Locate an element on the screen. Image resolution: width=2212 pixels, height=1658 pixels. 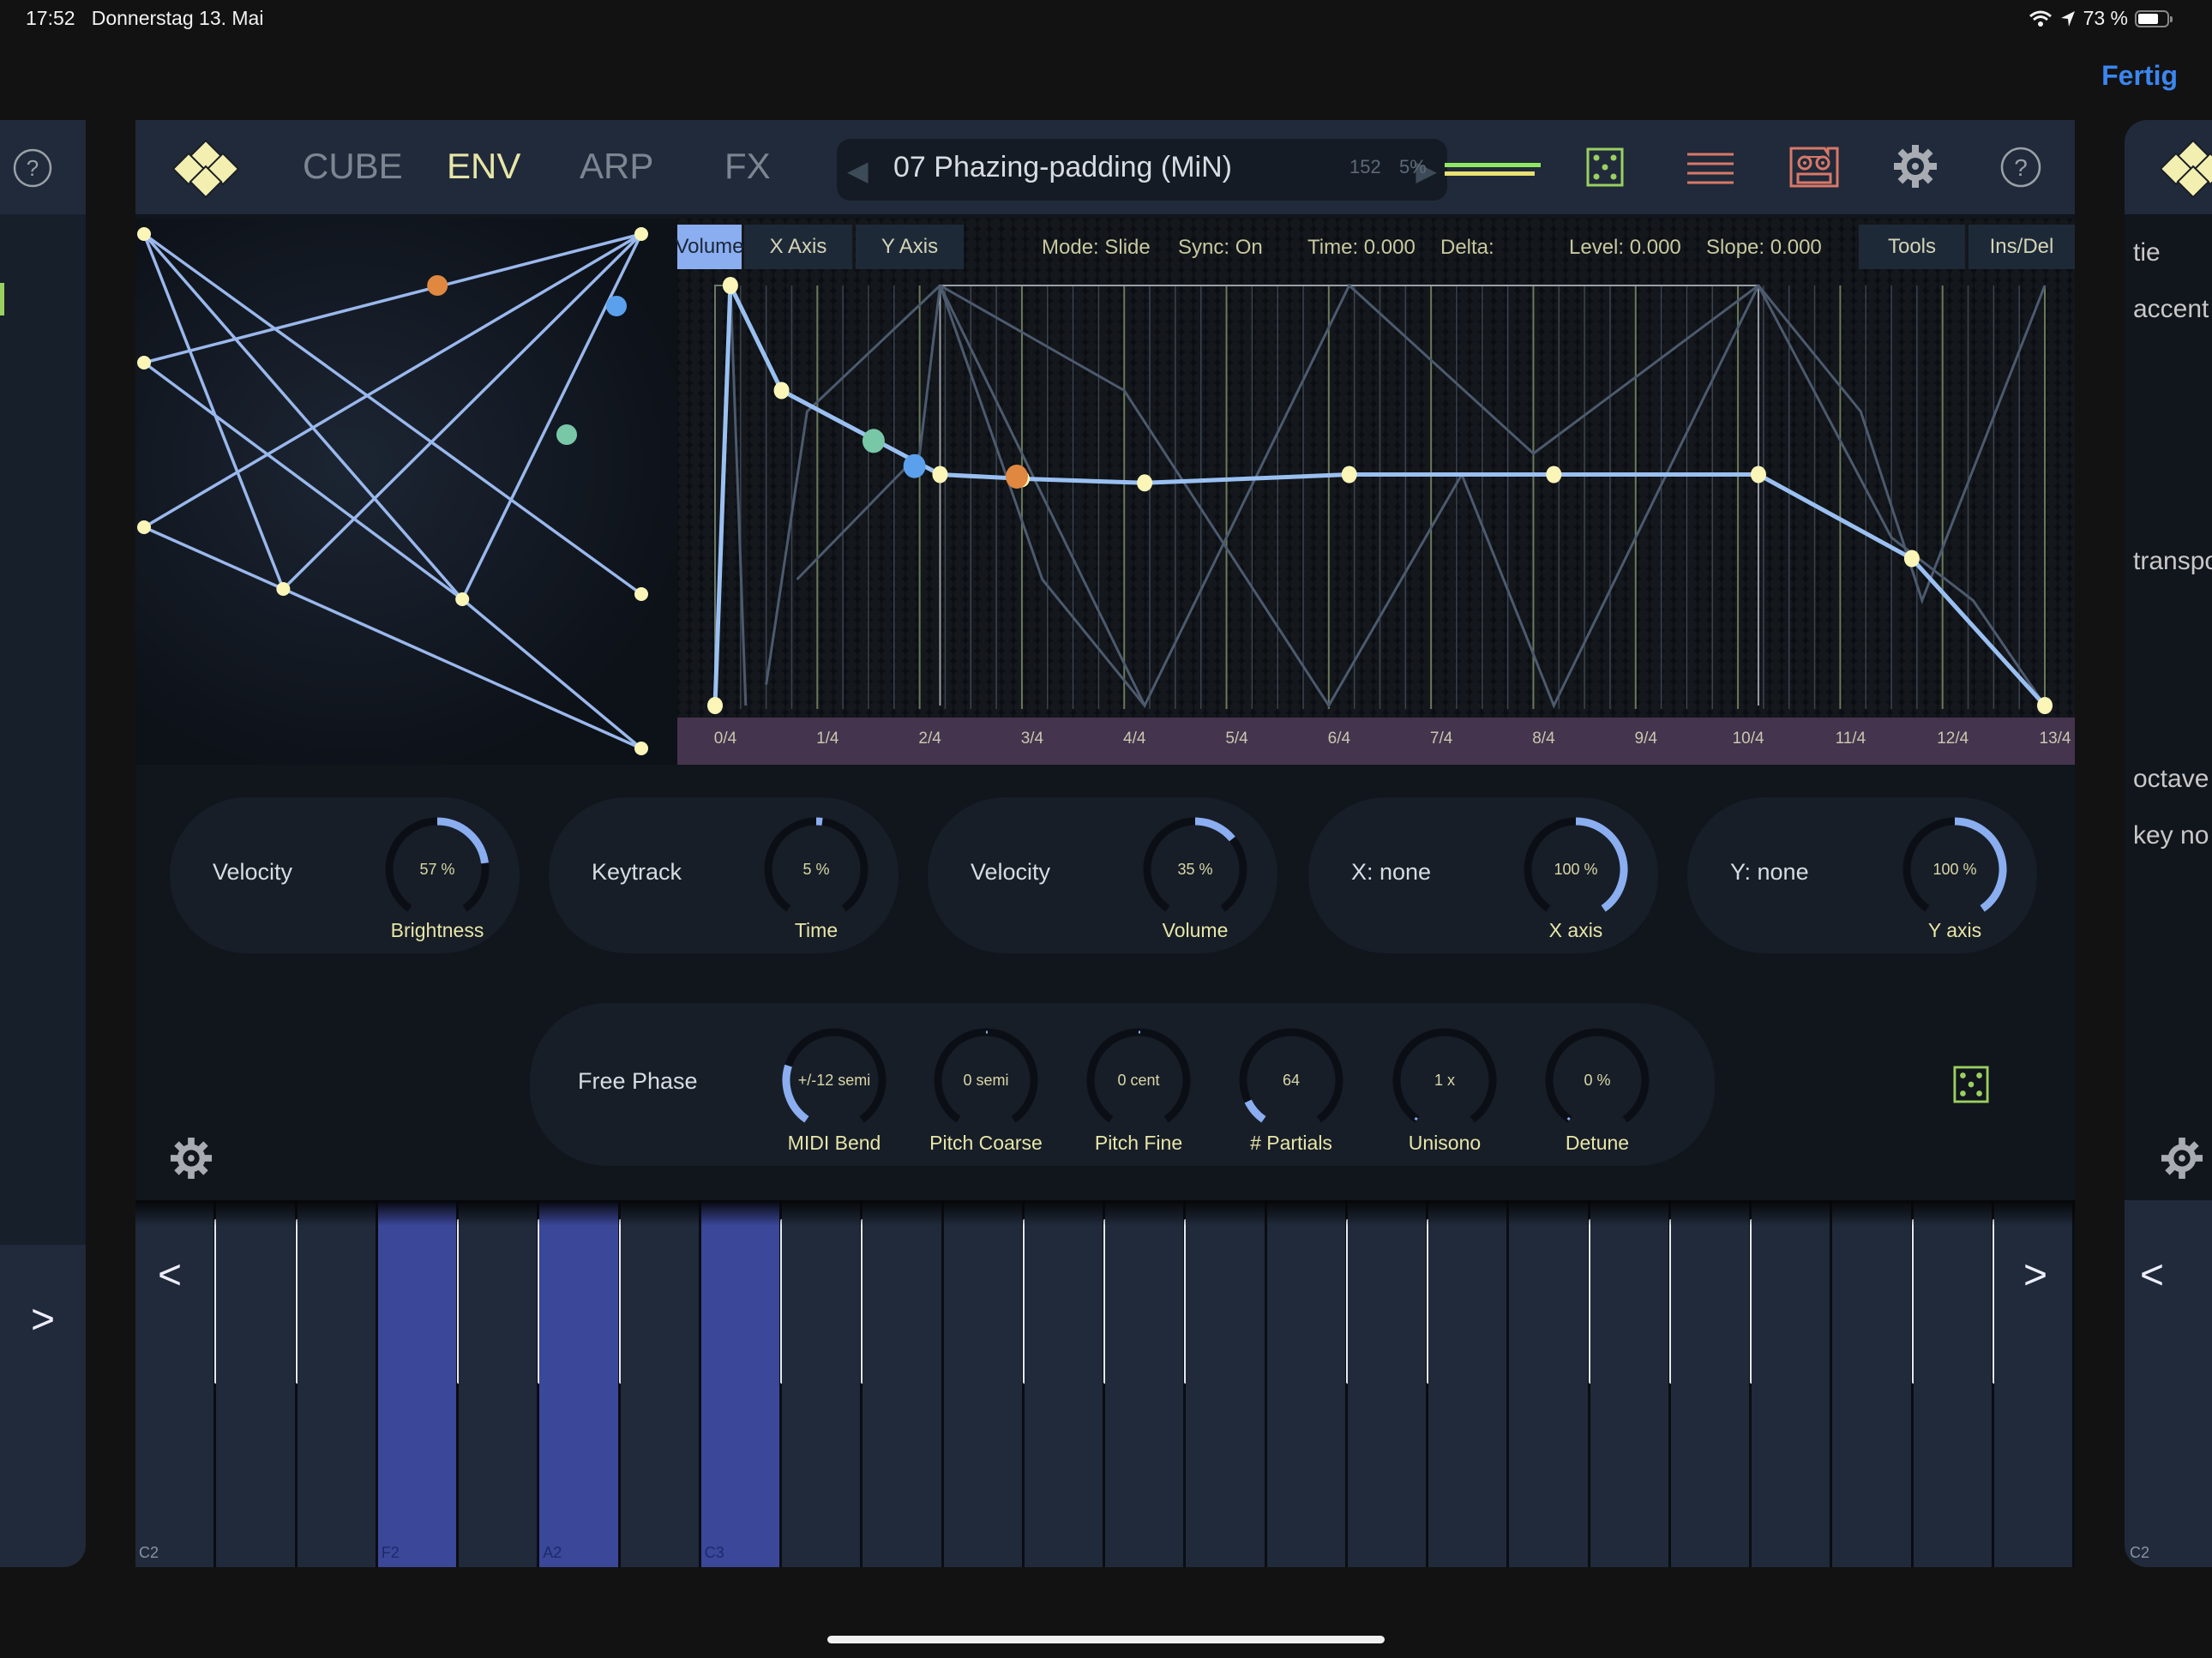
env-tab-x-axis: X Axis is located at coordinates (798, 247).